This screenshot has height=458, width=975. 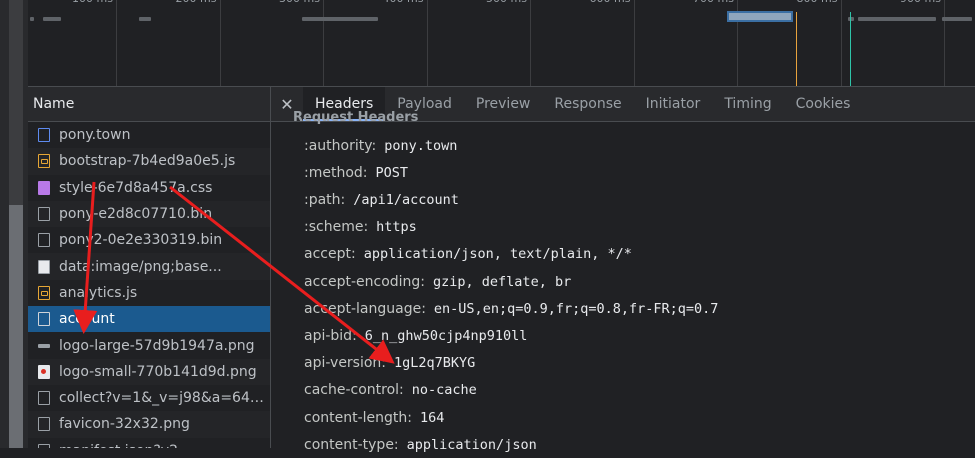 I want to click on request-row: pony2-0e2e330319.bin, so click(x=149, y=240).